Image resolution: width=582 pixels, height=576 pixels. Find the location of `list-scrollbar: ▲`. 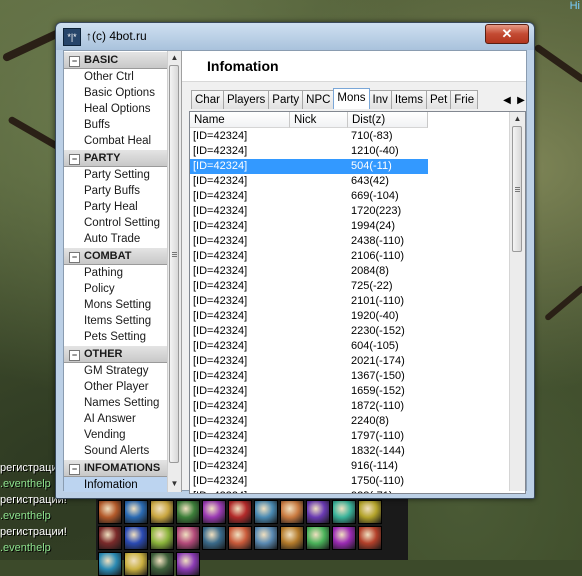

list-scrollbar: ▲ is located at coordinates (517, 301).